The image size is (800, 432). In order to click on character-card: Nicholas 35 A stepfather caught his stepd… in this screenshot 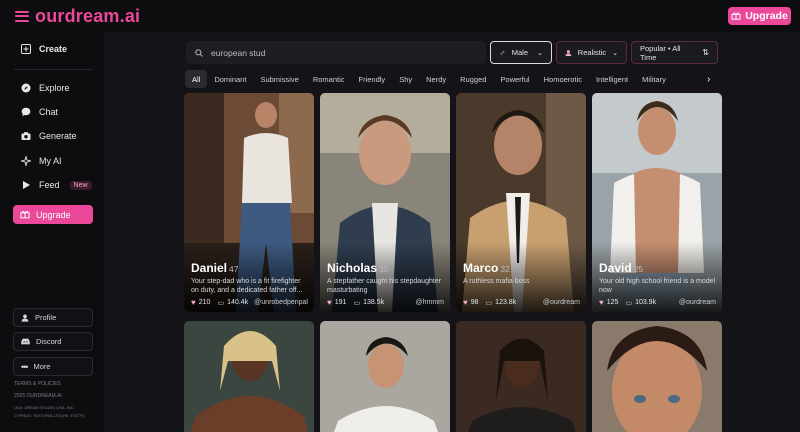, I will do `click(385, 202)`.